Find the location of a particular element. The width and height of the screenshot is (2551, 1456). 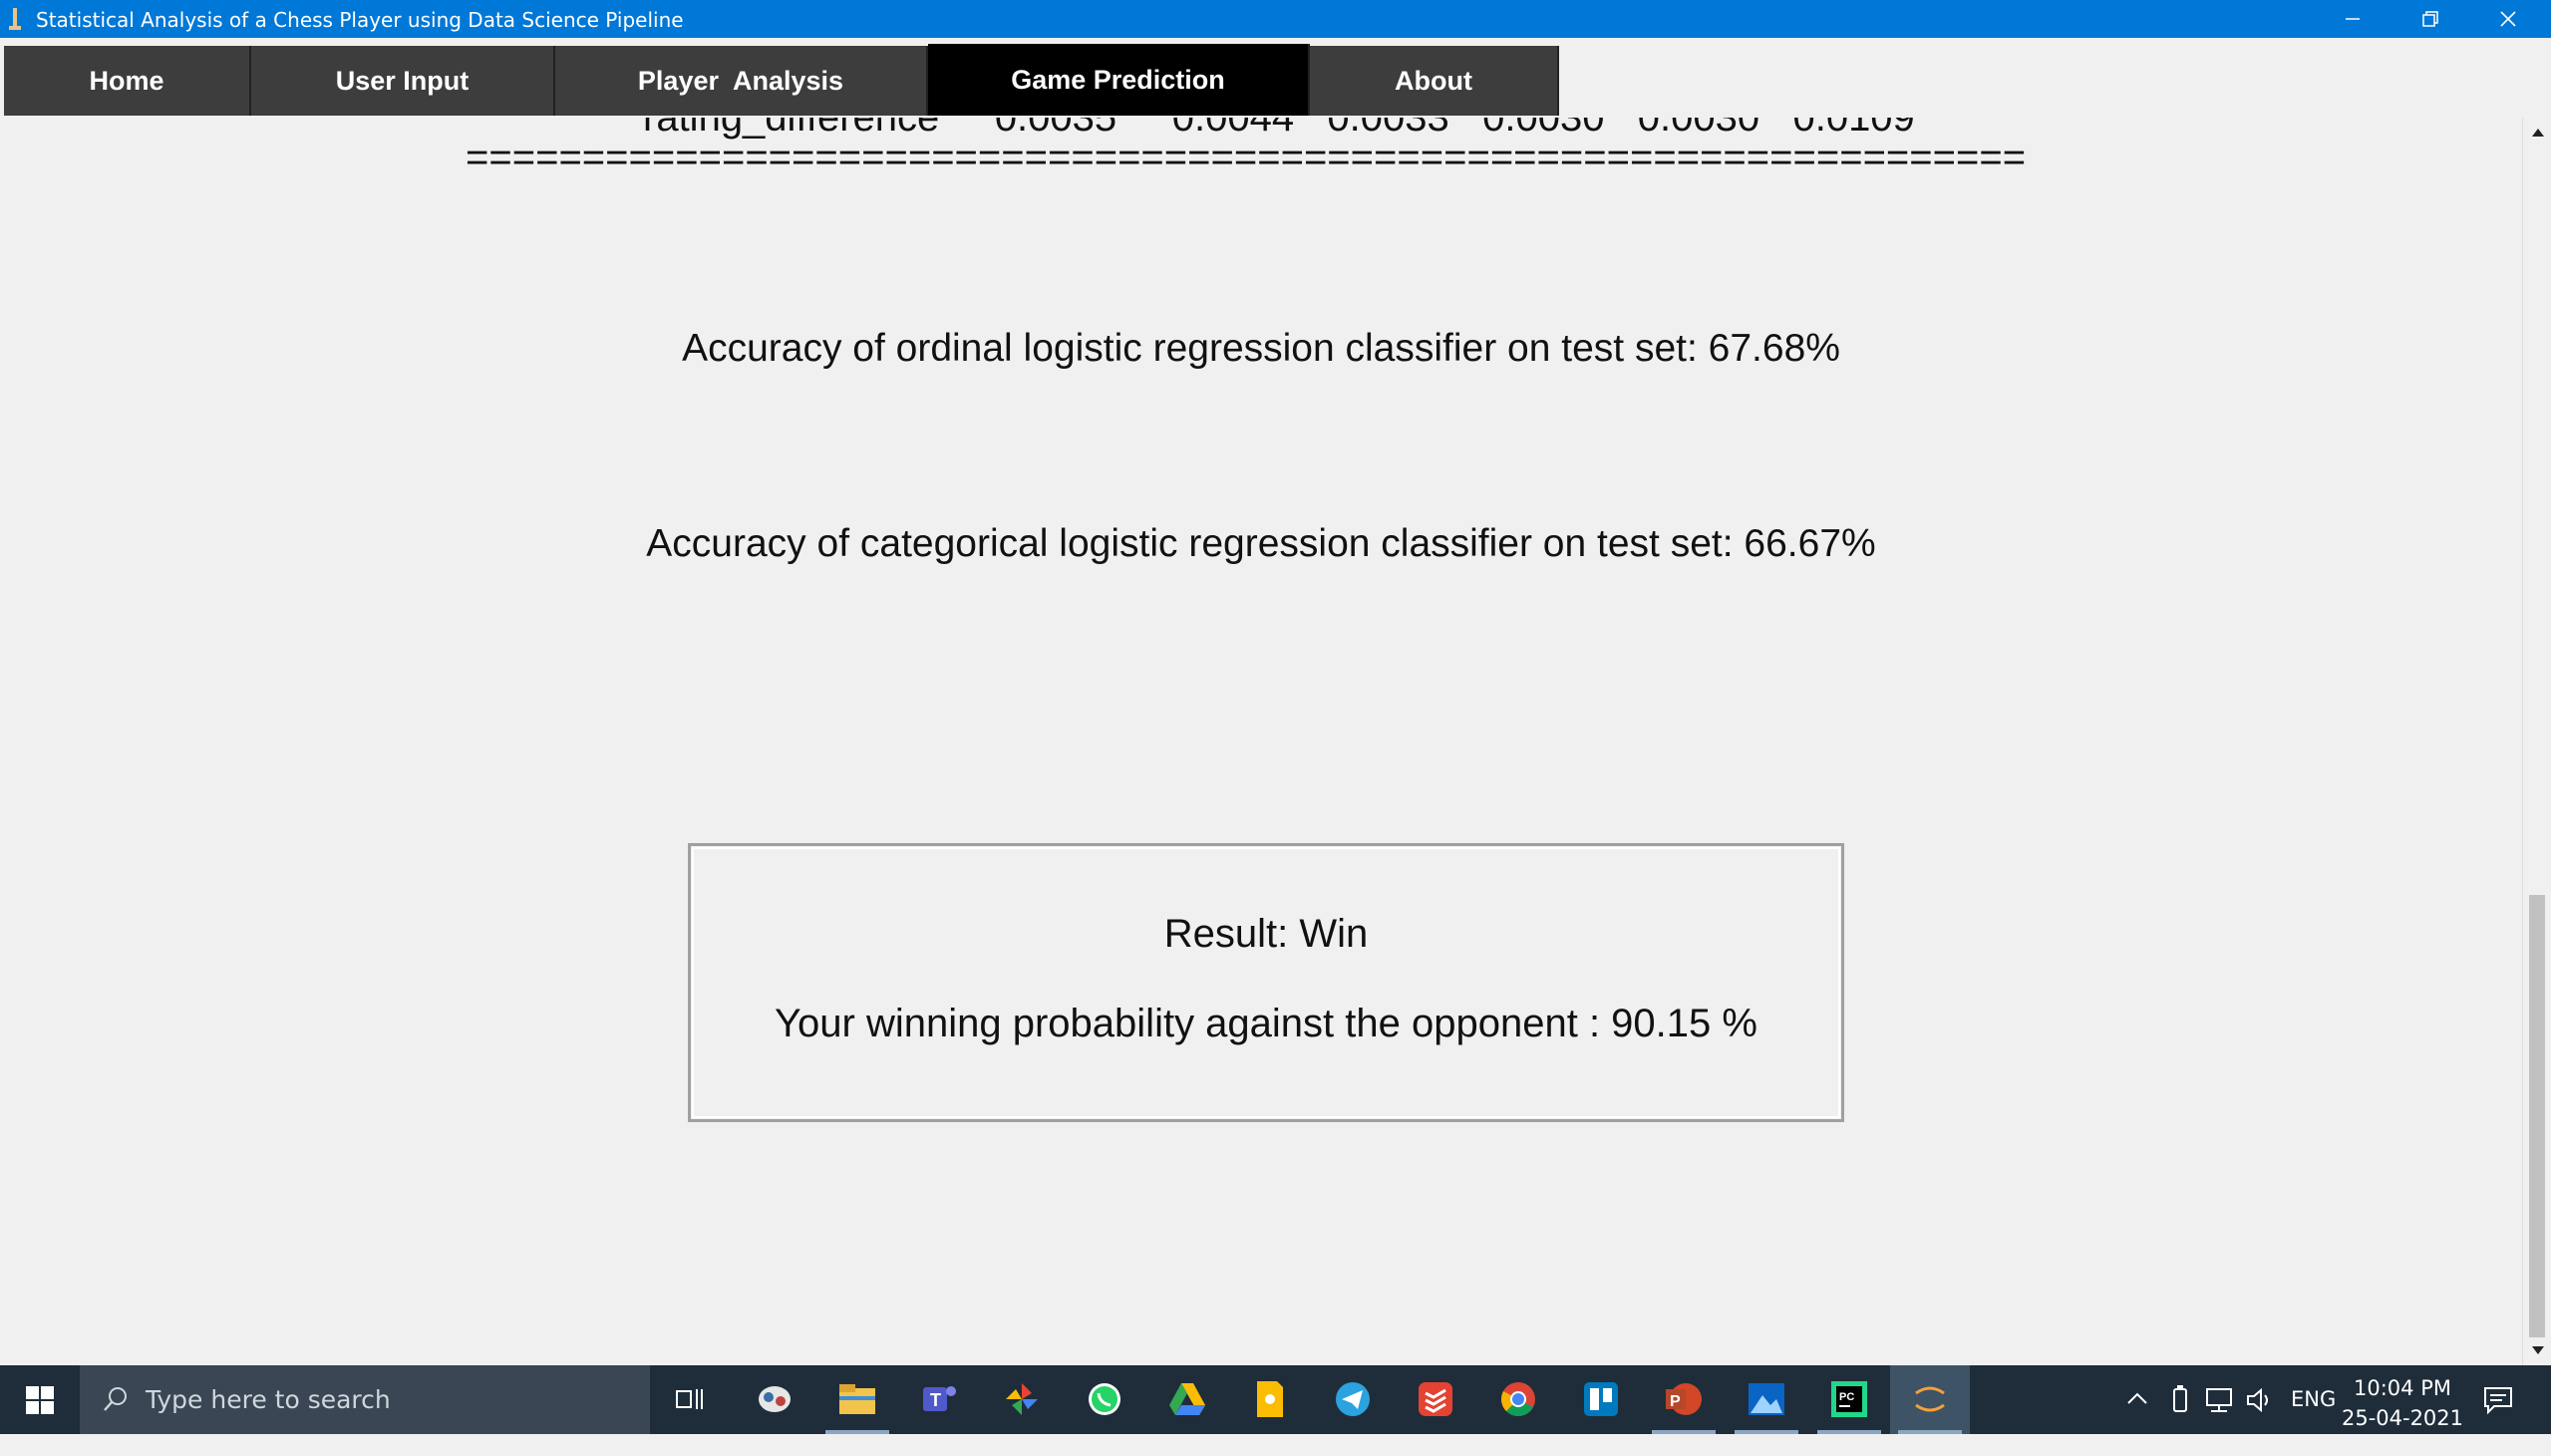

usb-device-icon is located at coordinates (2180, 1419).